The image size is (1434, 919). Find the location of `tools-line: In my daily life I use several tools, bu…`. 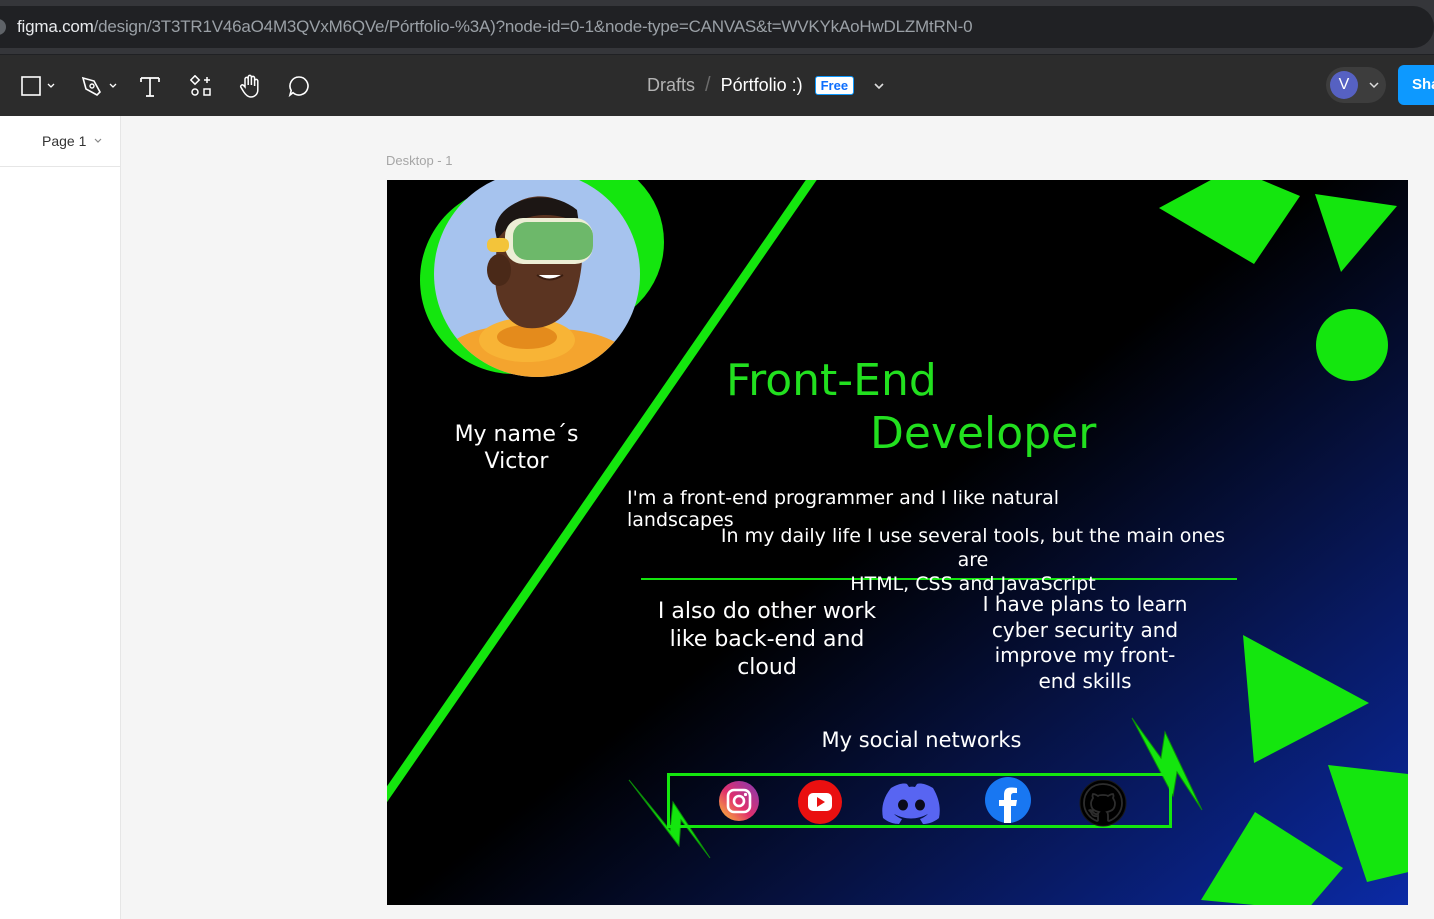

tools-line: In my daily life I use several tools, bu… is located at coordinates (973, 548).